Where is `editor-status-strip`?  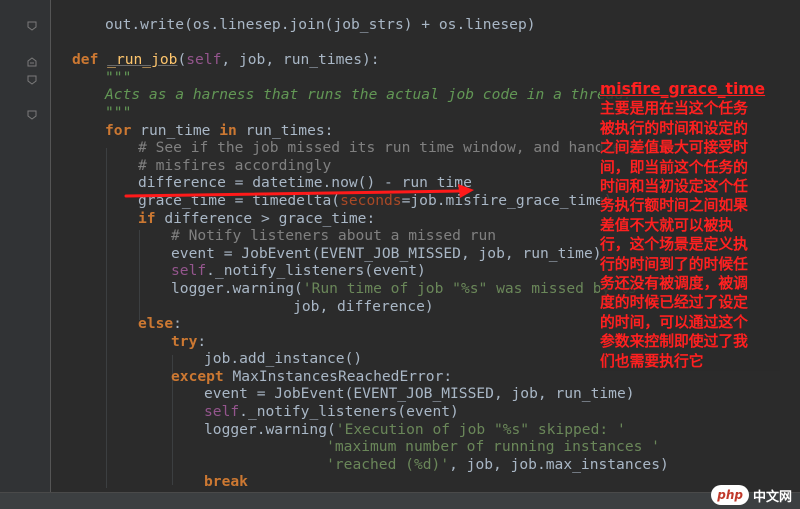
editor-status-strip is located at coordinates (400, 500).